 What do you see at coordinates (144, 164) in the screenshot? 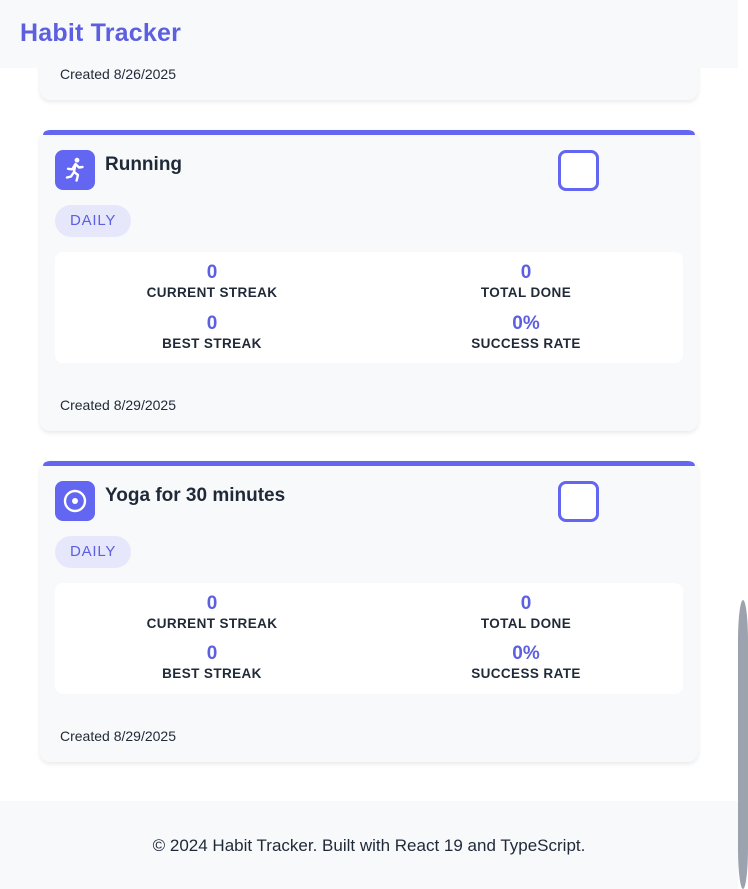
I see `habit-title: Running` at bounding box center [144, 164].